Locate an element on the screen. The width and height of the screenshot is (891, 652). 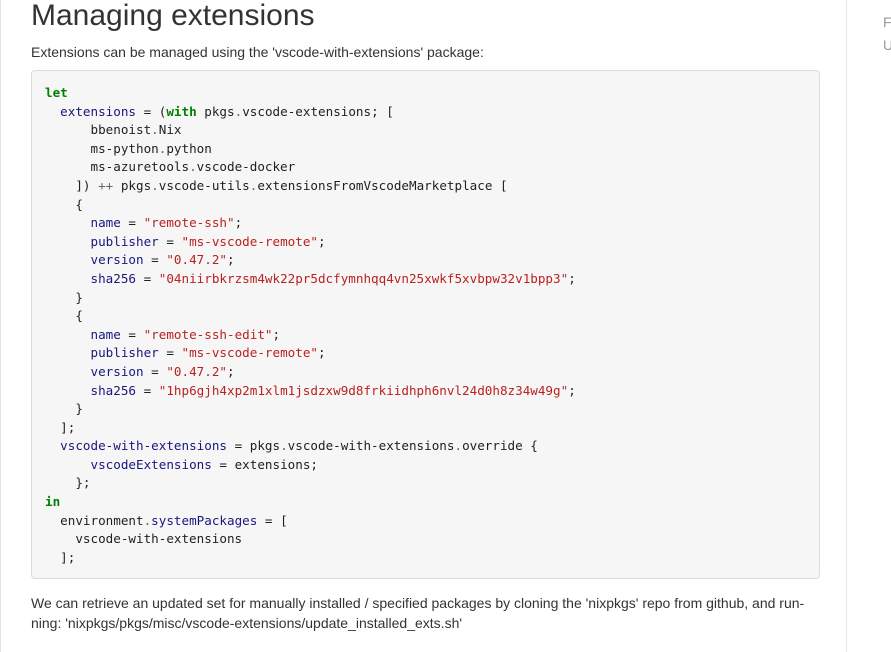
code-token: = ( is located at coordinates (151, 111).